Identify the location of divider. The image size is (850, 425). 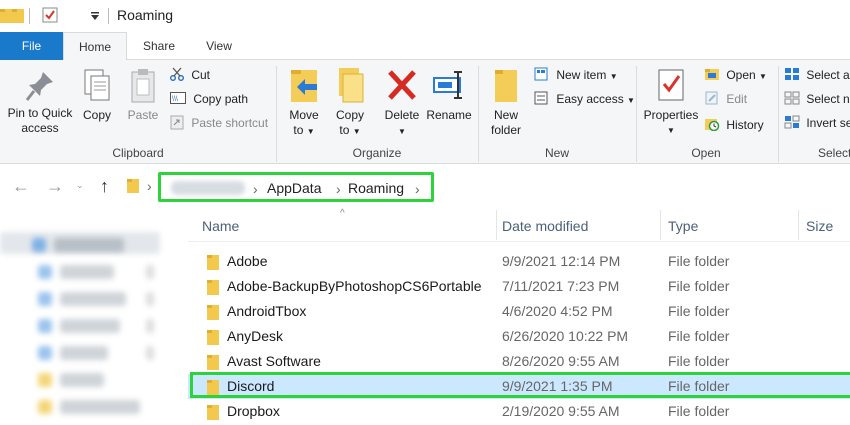
(29, 16).